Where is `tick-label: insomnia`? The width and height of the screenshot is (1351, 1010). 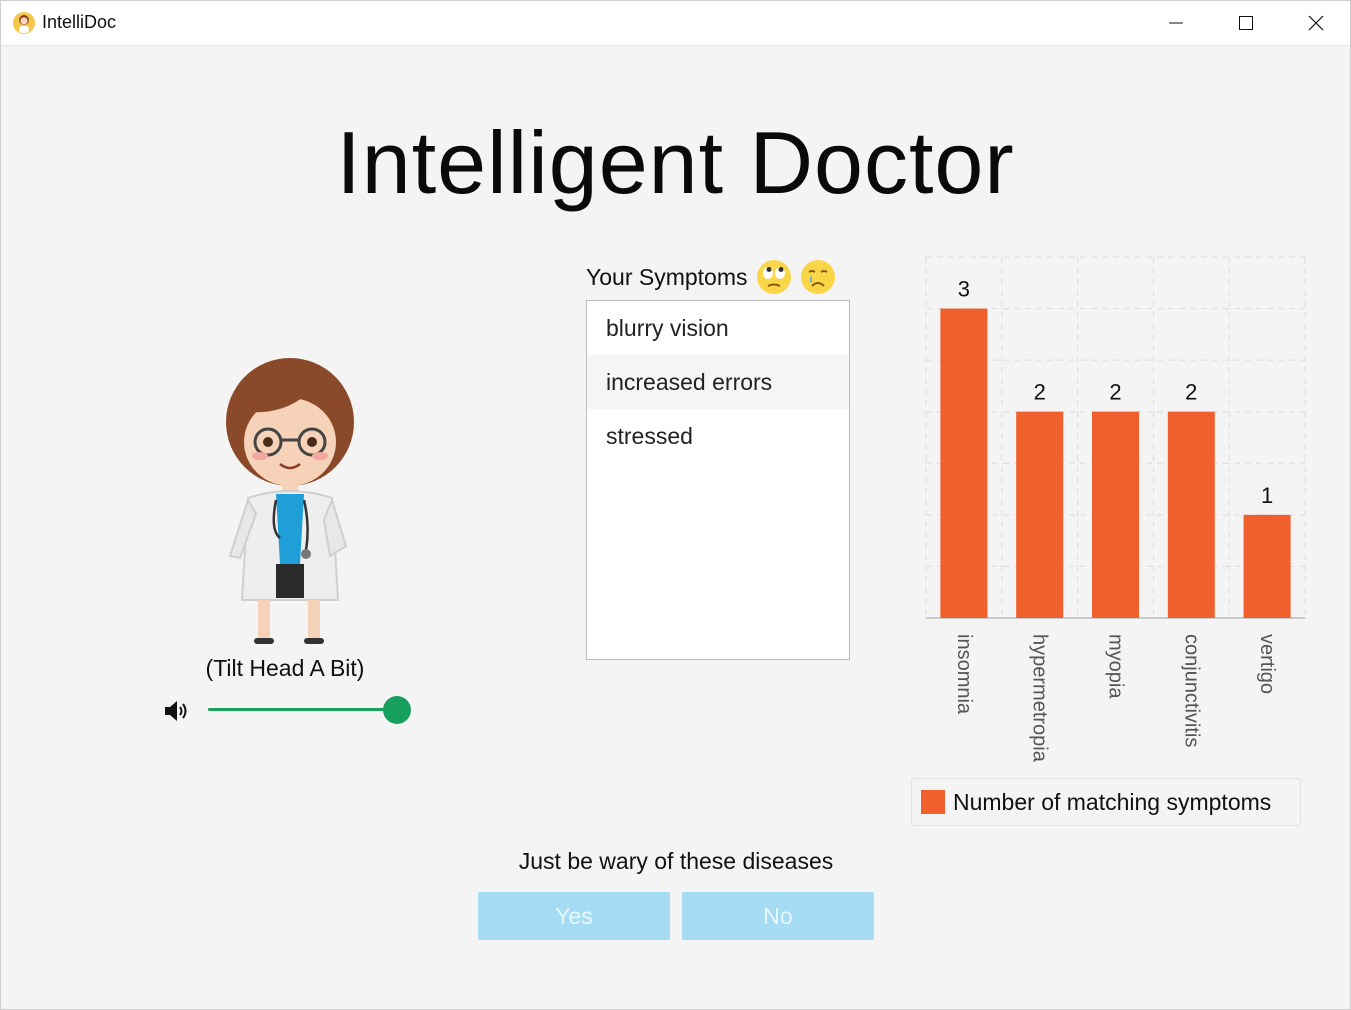 tick-label: insomnia is located at coordinates (964, 674).